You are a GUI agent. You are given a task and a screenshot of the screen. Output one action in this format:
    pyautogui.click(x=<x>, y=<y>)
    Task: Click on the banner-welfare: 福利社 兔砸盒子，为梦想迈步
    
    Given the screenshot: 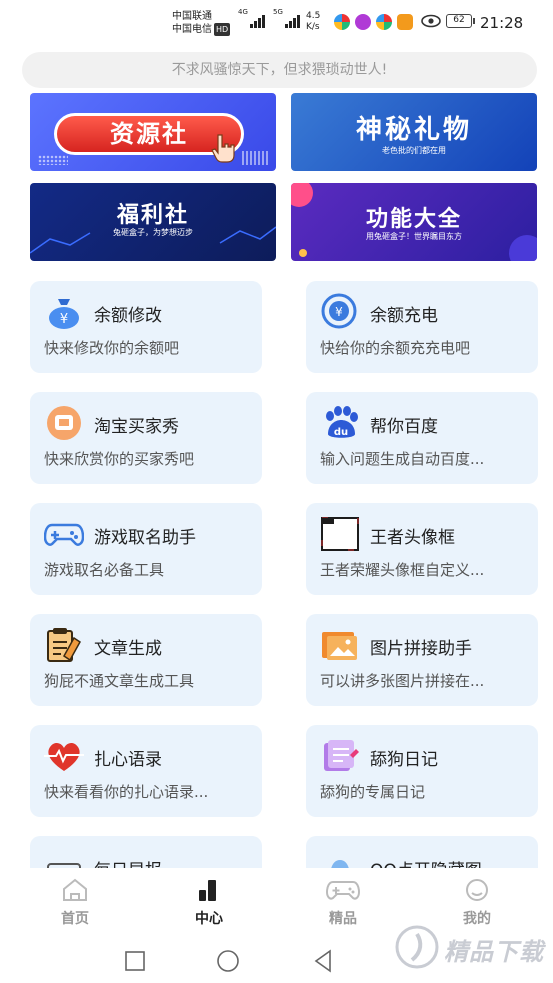 What is the action you would take?
    pyautogui.click(x=153, y=222)
    